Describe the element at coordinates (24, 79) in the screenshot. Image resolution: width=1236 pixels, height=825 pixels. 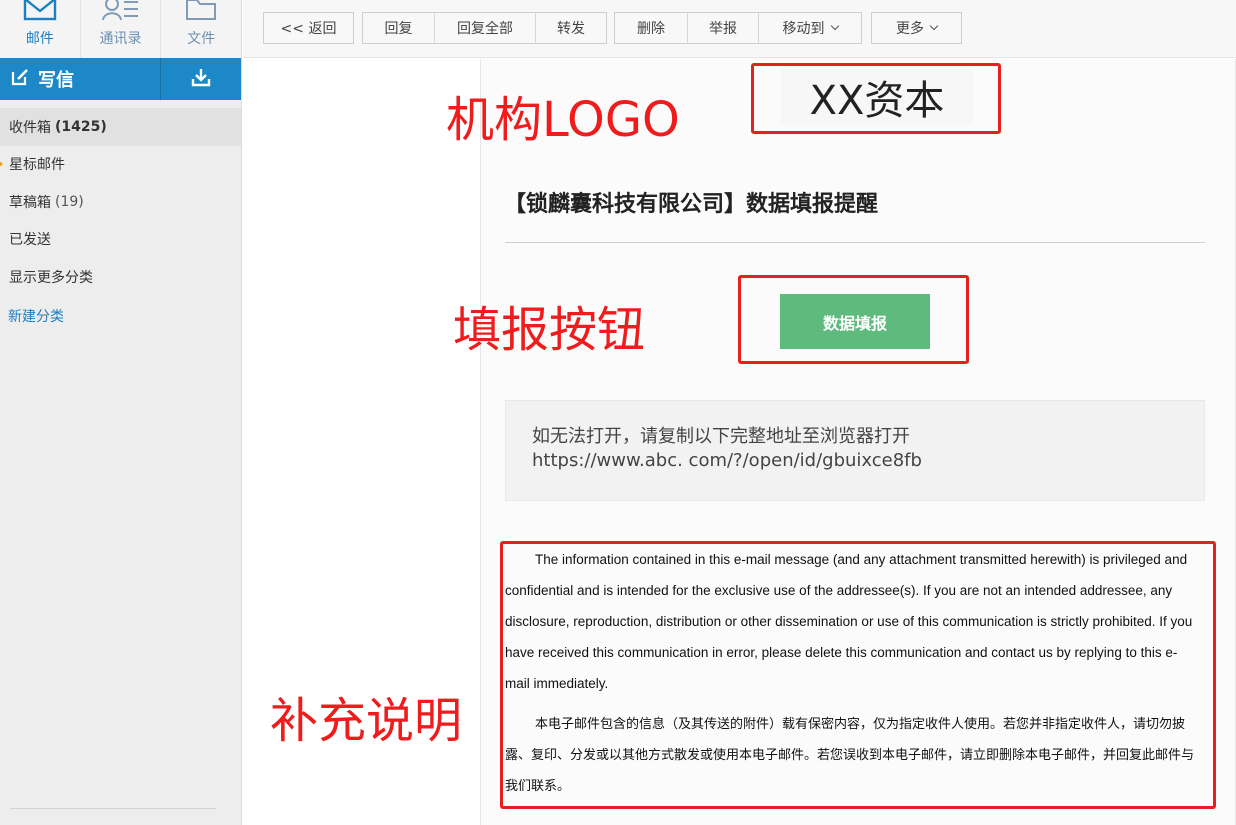
I see `compose-icon` at that location.